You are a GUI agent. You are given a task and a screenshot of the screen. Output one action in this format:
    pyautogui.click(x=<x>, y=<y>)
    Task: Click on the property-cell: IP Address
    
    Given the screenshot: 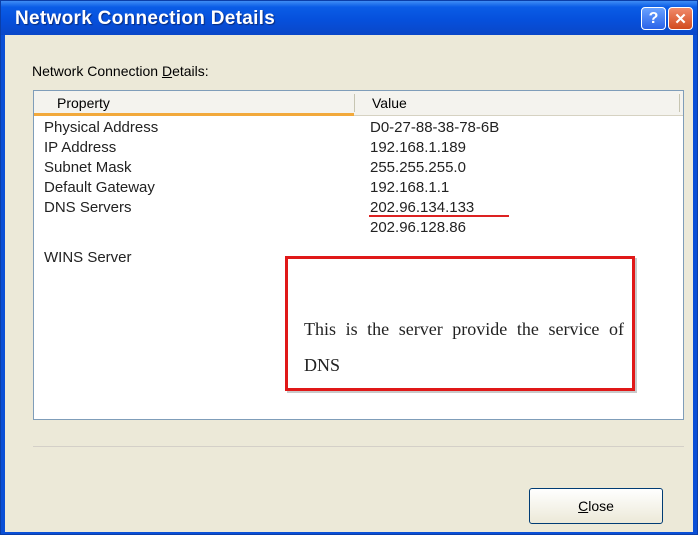 What is the action you would take?
    pyautogui.click(x=80, y=147)
    